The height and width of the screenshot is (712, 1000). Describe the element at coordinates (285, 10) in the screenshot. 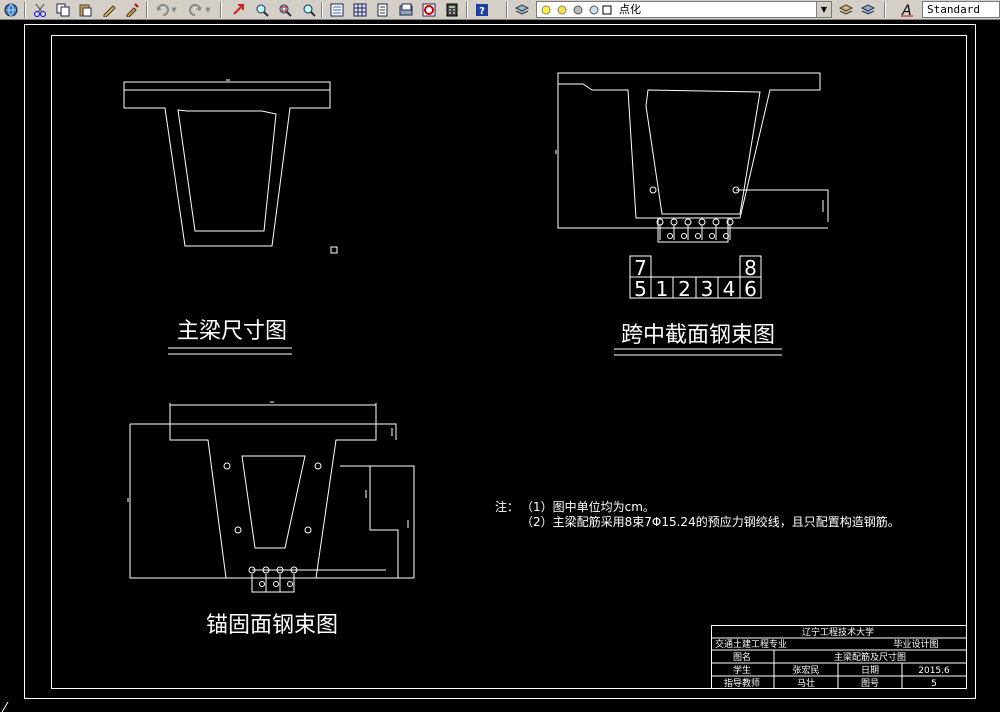

I see `zoom-window-icon` at that location.